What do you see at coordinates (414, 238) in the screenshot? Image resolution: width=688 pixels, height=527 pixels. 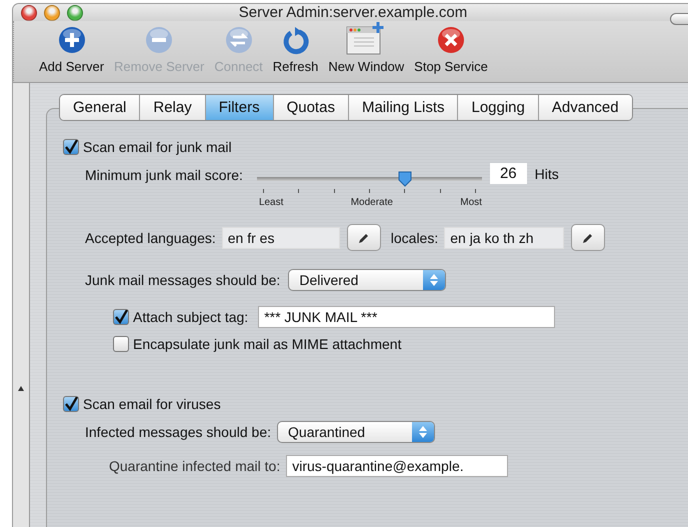 I see `locales-label: locales:` at bounding box center [414, 238].